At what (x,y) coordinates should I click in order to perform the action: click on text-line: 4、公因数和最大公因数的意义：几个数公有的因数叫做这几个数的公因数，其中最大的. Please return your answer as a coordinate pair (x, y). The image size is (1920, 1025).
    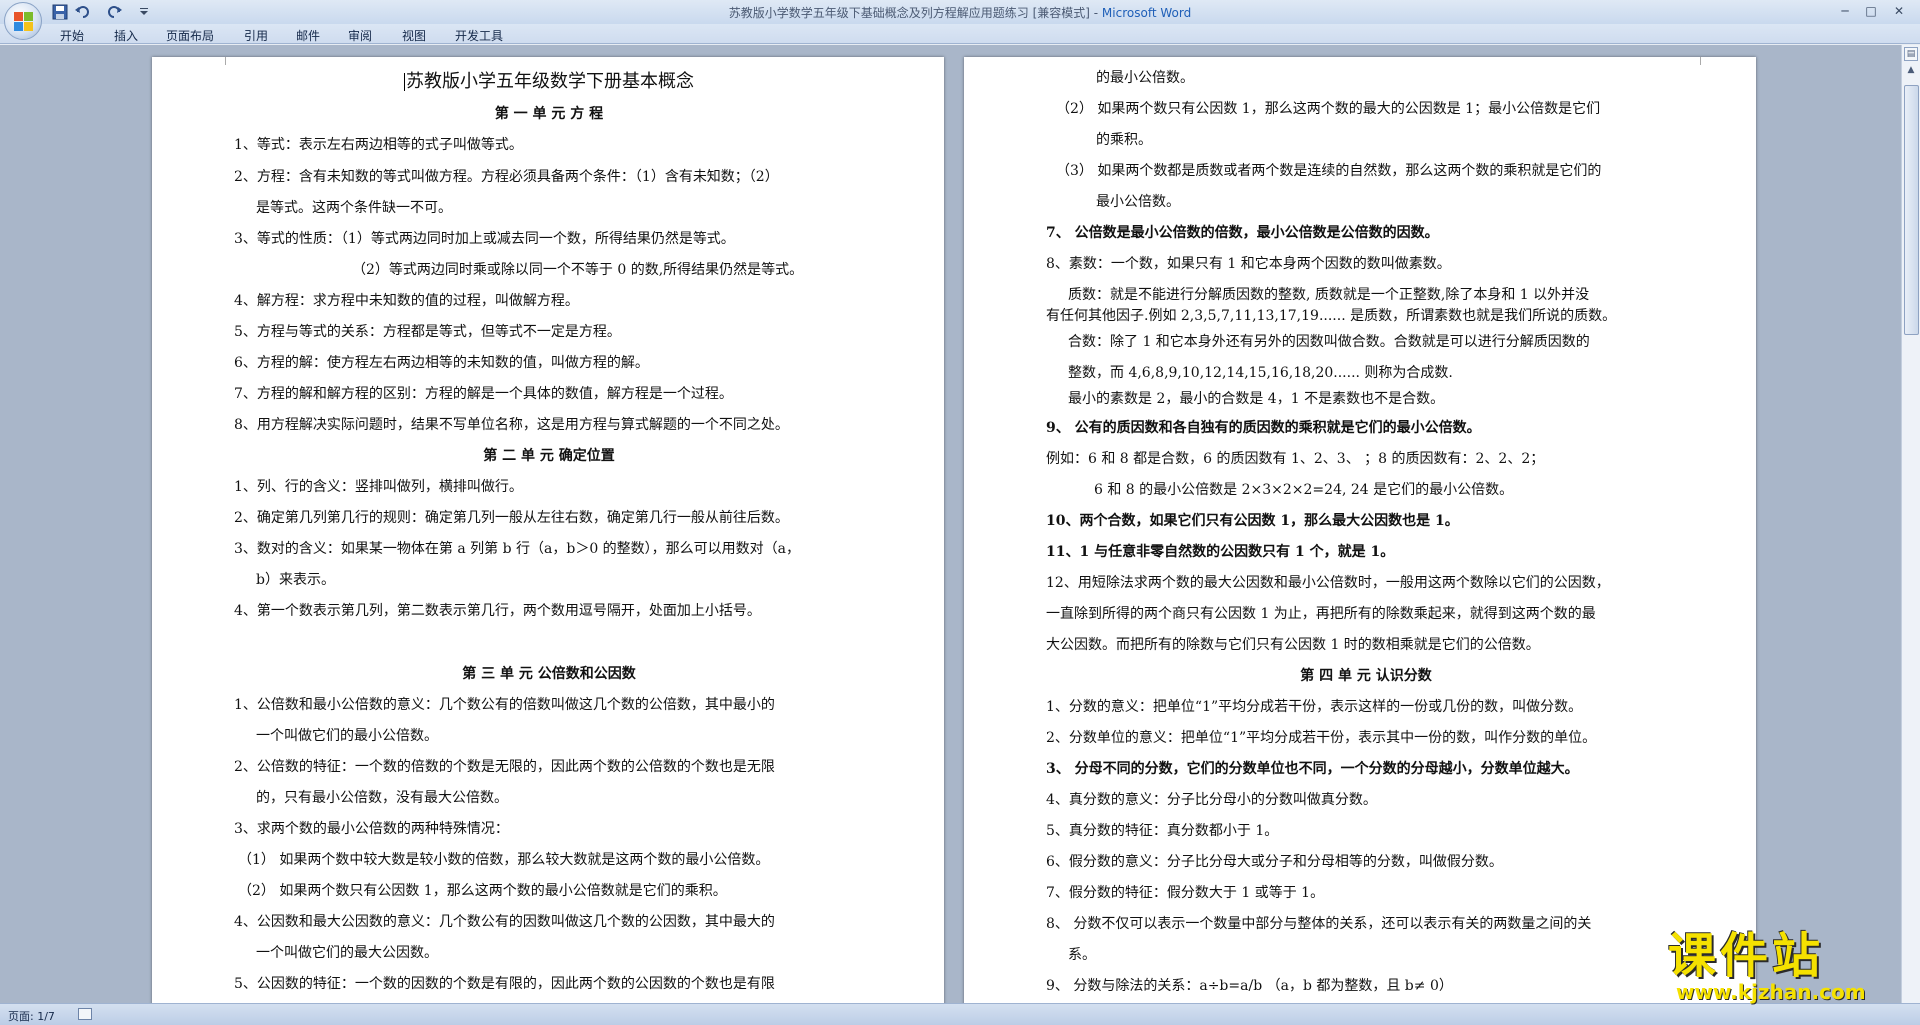
    Looking at the image, I should click on (504, 922).